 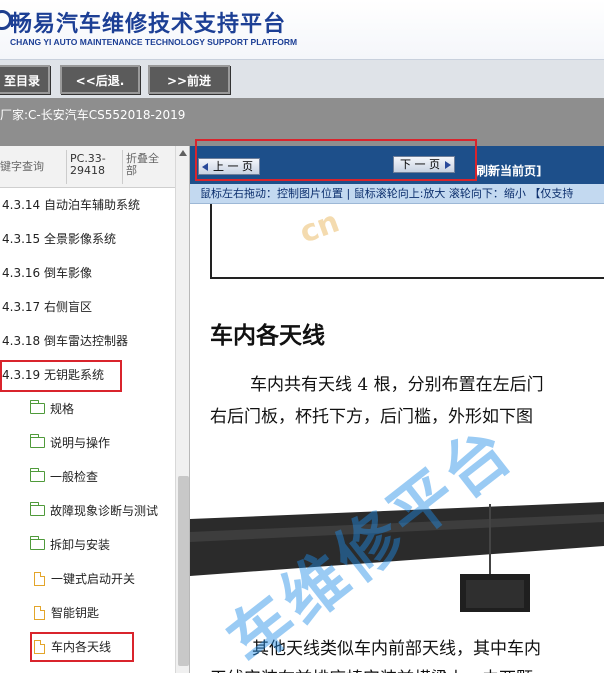 I want to click on back-button: <<后退., so click(x=100, y=79).